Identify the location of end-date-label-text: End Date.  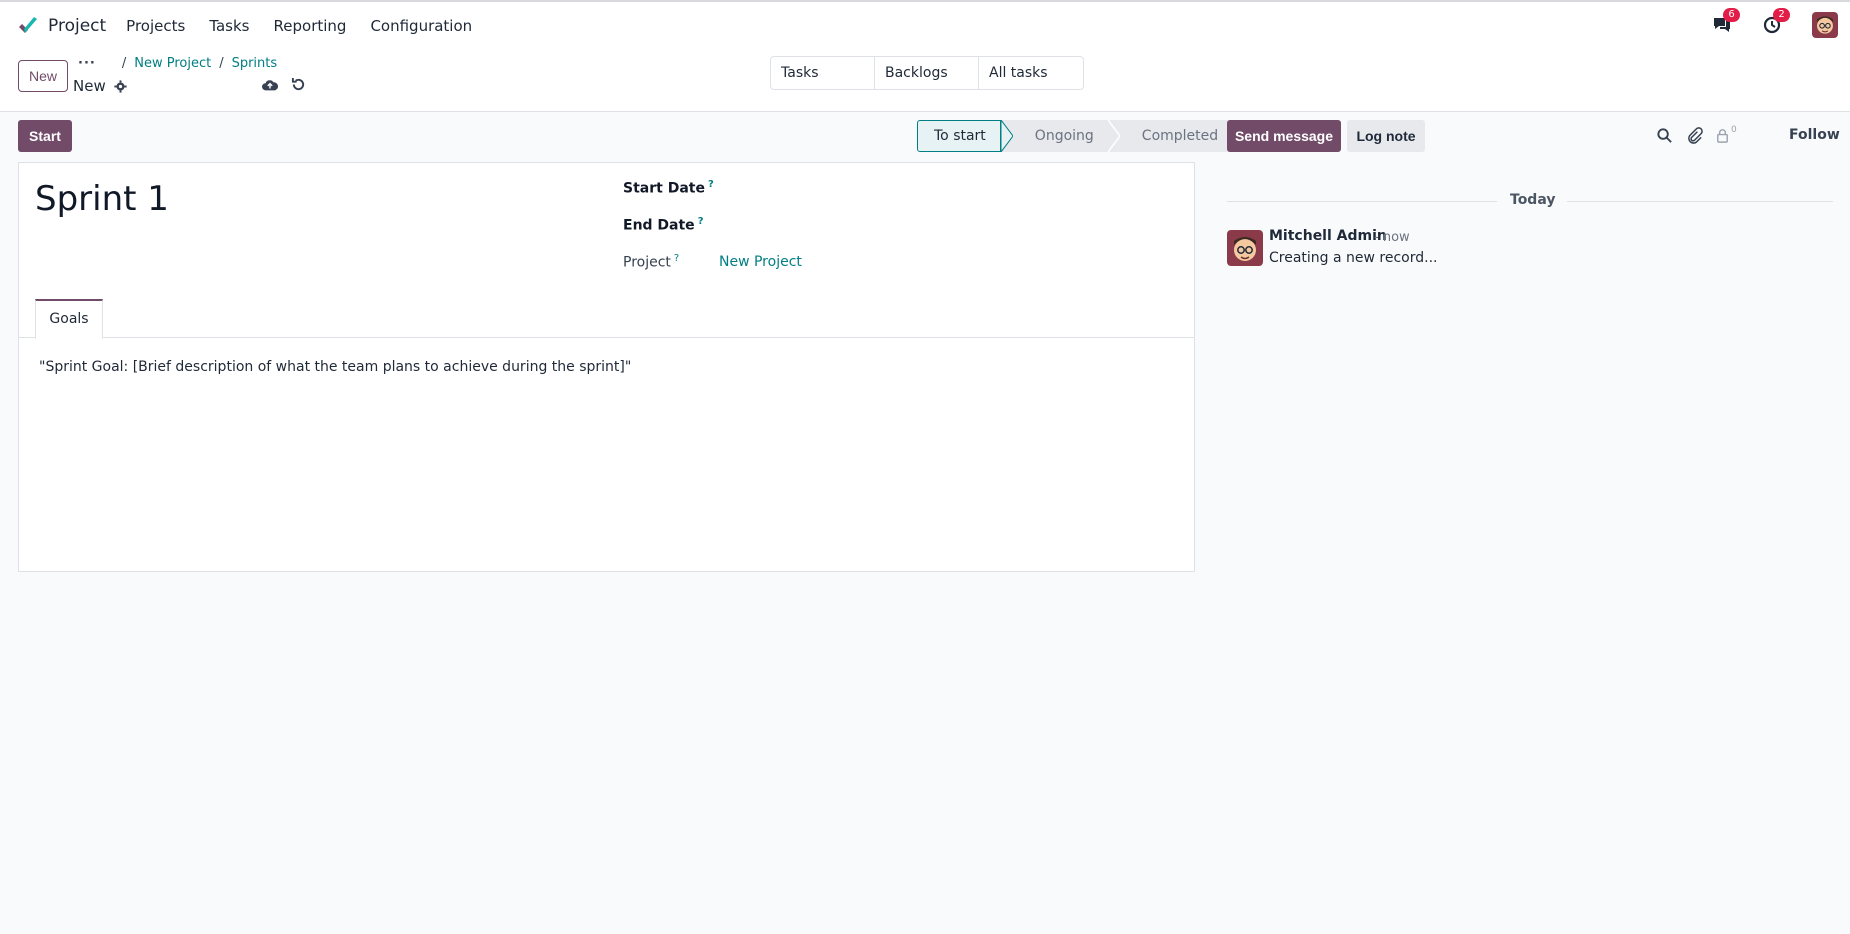
(659, 225).